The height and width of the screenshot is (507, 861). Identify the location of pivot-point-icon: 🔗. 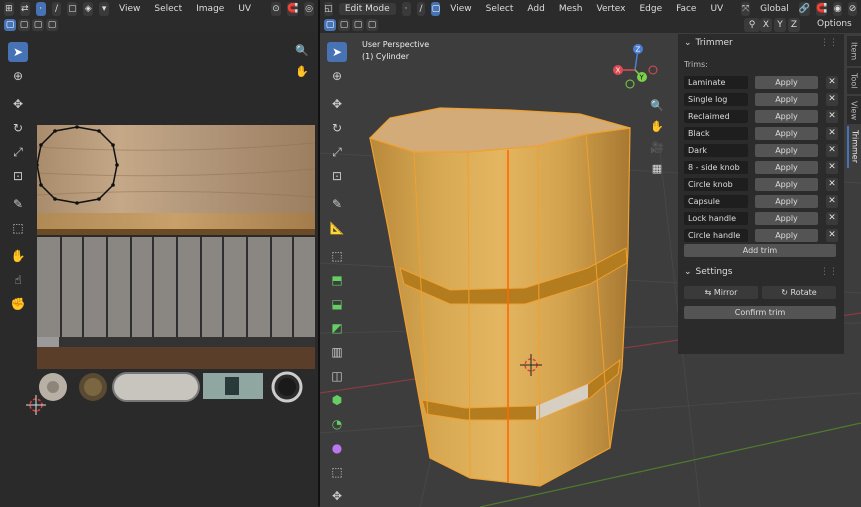
(804, 8).